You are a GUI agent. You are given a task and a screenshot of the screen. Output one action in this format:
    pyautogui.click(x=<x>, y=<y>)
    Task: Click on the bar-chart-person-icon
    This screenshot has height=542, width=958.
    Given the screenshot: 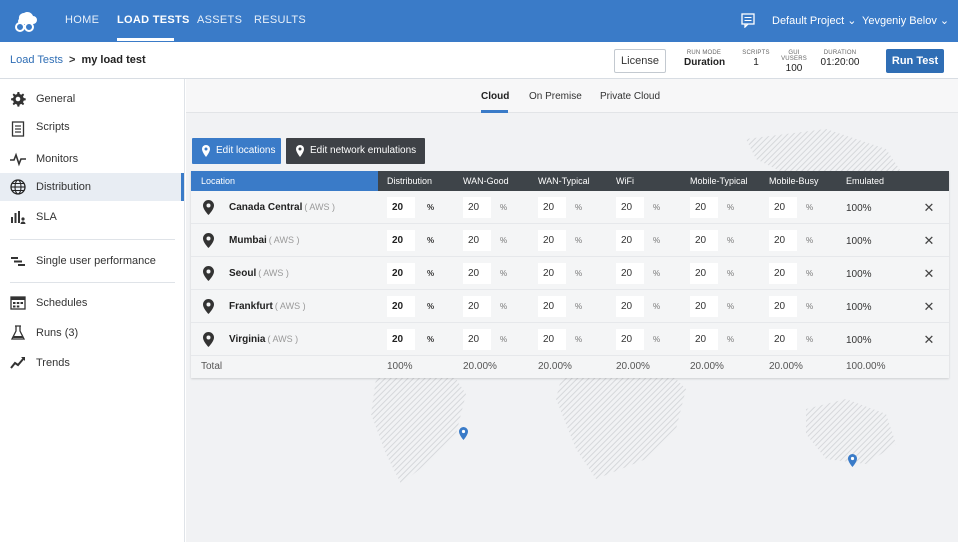 What is the action you would take?
    pyautogui.click(x=18, y=217)
    